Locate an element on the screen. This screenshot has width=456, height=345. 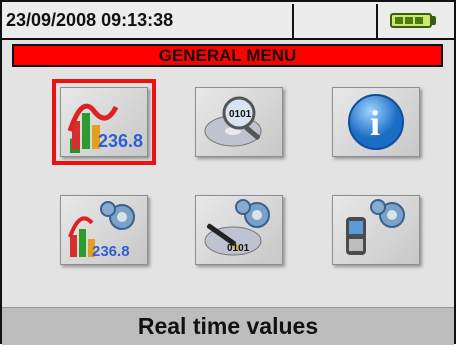
binary-digits-text: 0101 is located at coordinates (240, 114).